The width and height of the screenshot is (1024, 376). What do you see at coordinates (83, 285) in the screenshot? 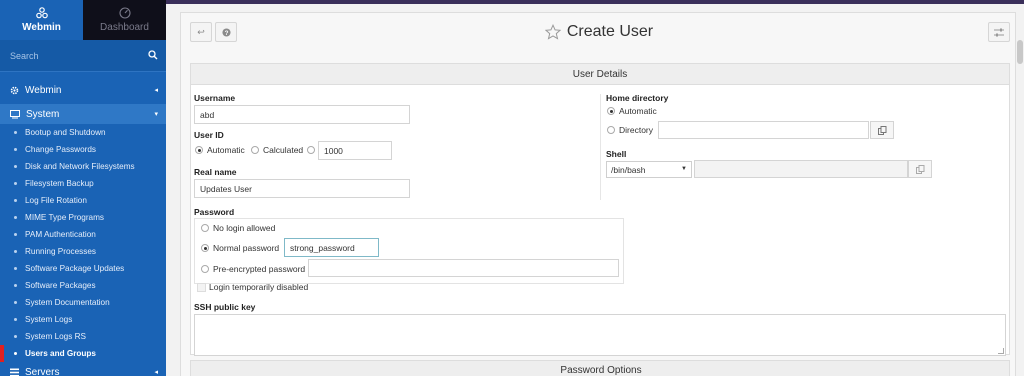
I see `sidebar-item-software-packages: Software Packages` at bounding box center [83, 285].